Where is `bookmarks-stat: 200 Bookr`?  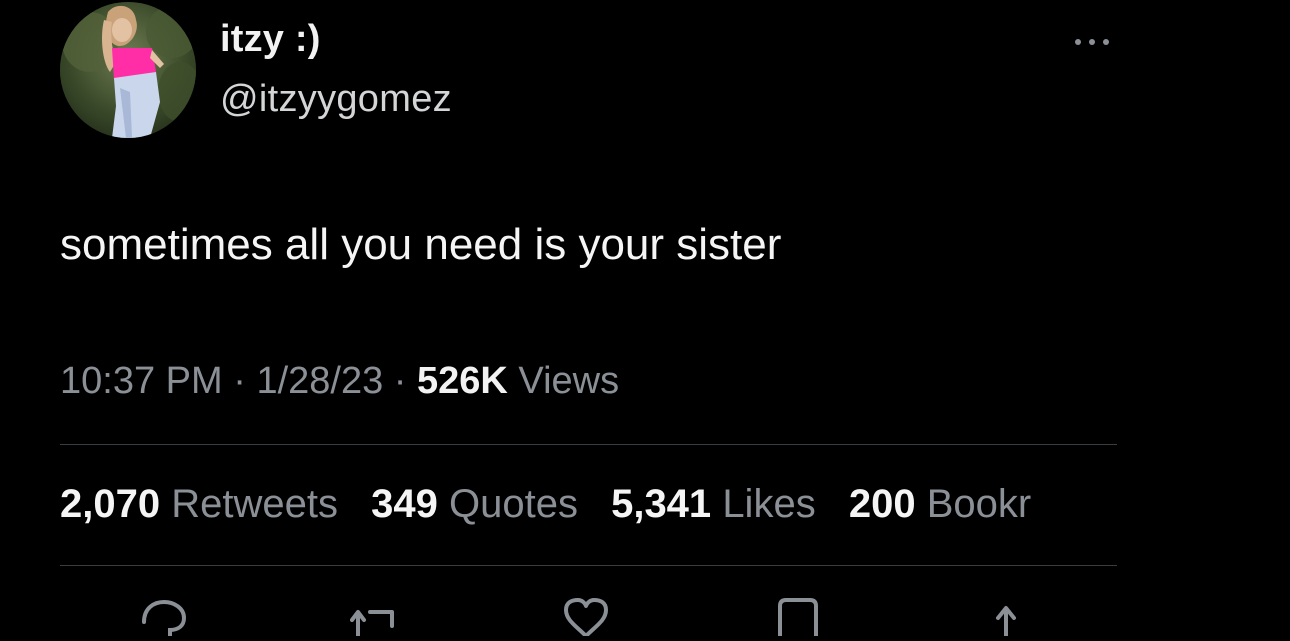
bookmarks-stat: 200 Bookr is located at coordinates (940, 504).